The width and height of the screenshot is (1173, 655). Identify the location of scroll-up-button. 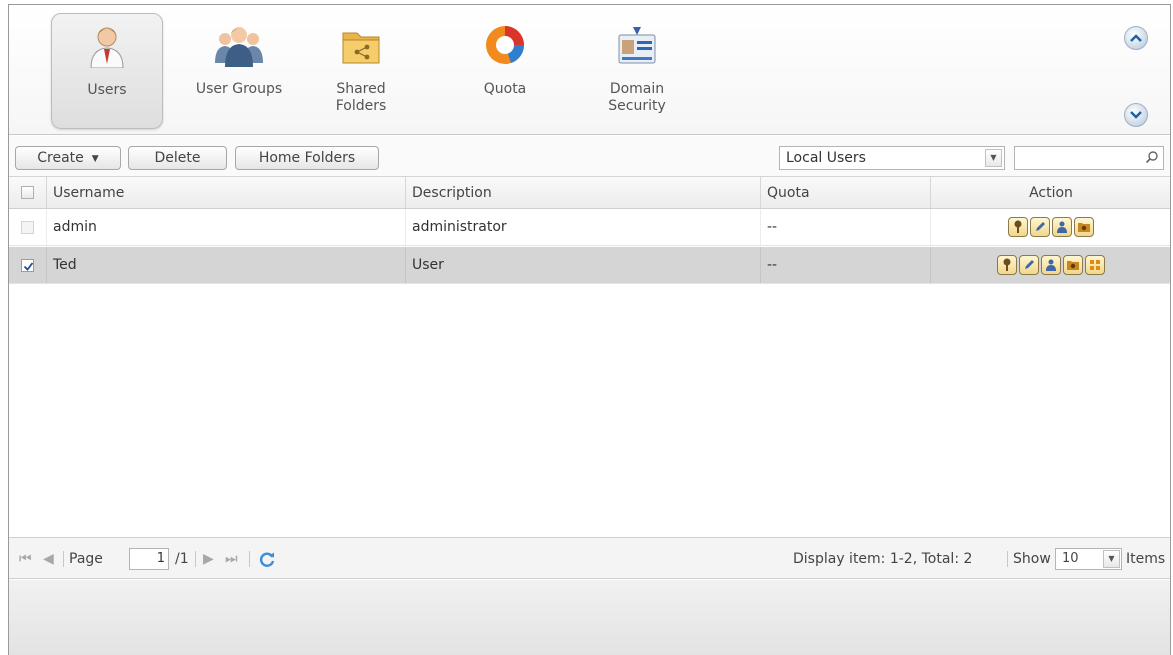
(1136, 38).